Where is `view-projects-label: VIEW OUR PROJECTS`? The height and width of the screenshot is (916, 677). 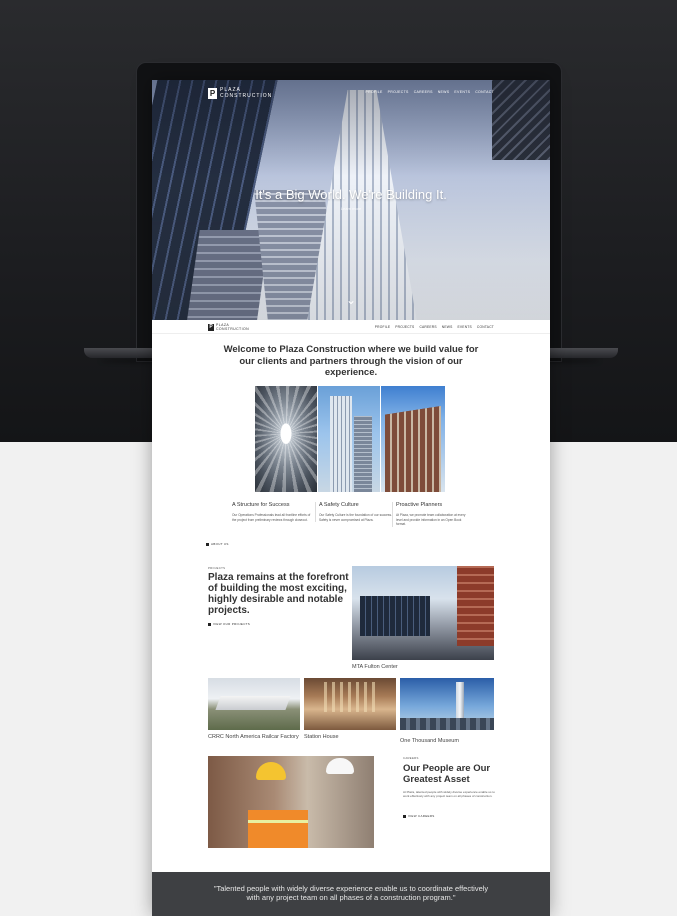
view-projects-label: VIEW OUR PROJECTS is located at coordinates (232, 624).